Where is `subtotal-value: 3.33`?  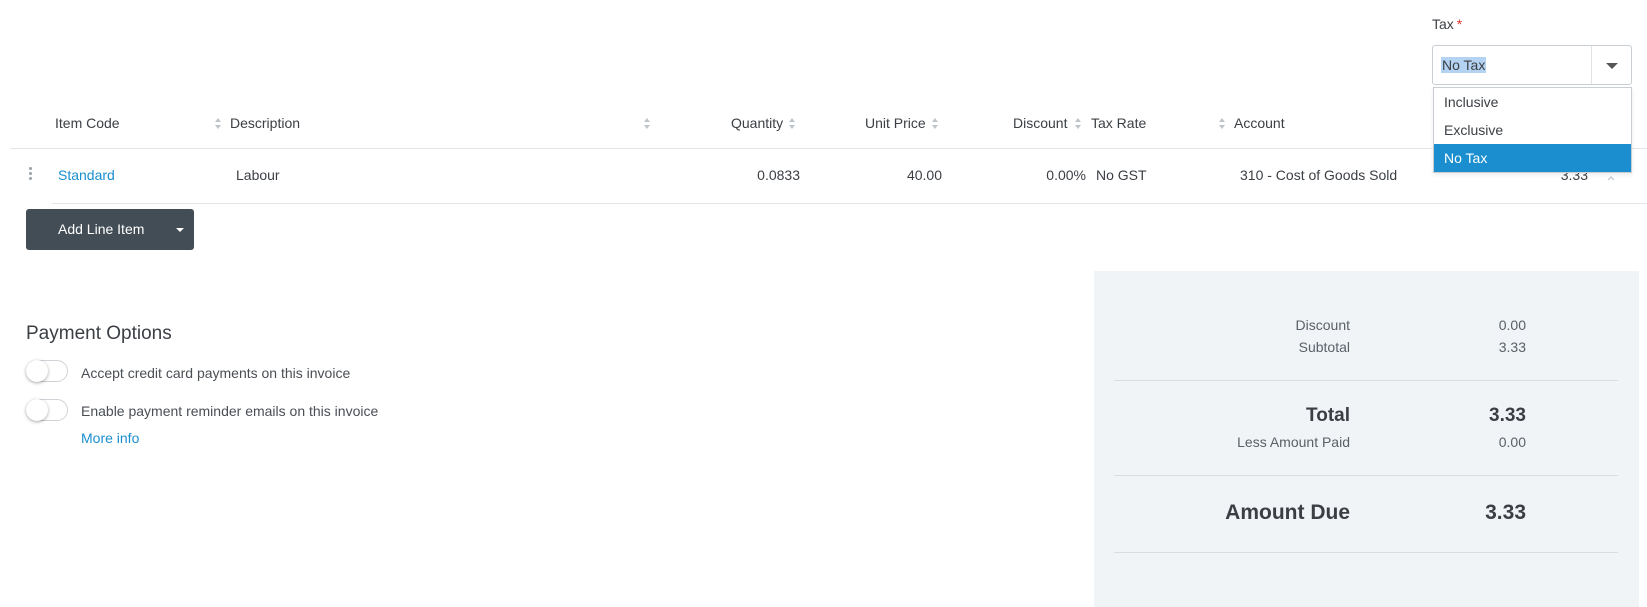
subtotal-value: 3.33 is located at coordinates (1512, 347).